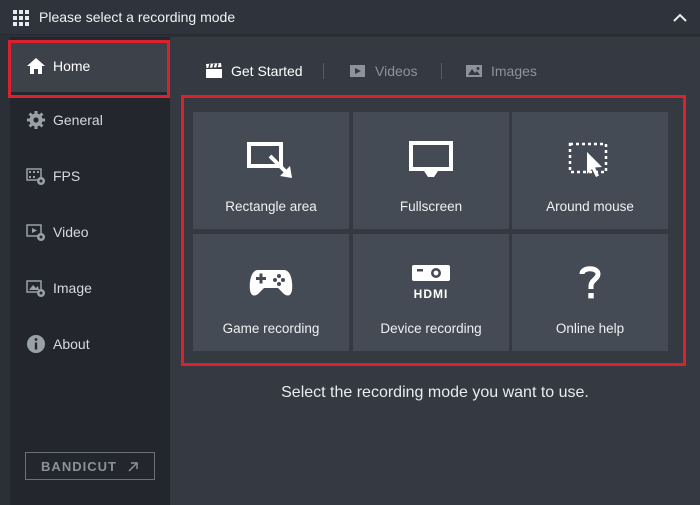 This screenshot has height=505, width=700. Describe the element at coordinates (267, 71) in the screenshot. I see `tab-label: Get Started` at that location.